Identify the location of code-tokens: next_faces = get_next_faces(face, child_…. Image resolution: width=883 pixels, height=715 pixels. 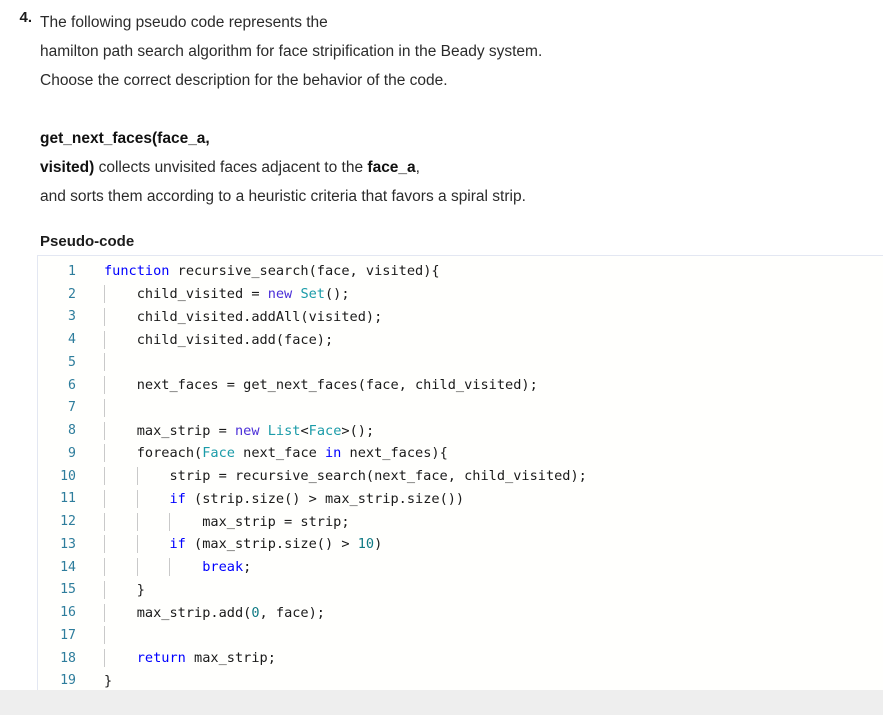
(314, 385).